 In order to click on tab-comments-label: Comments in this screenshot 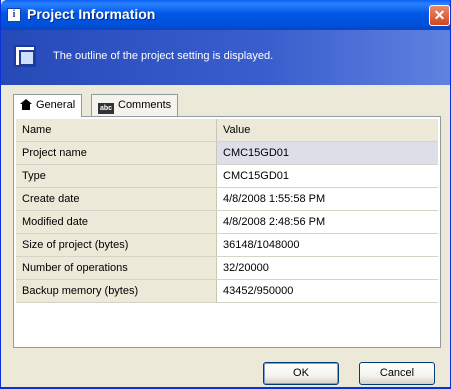, I will do `click(145, 105)`.